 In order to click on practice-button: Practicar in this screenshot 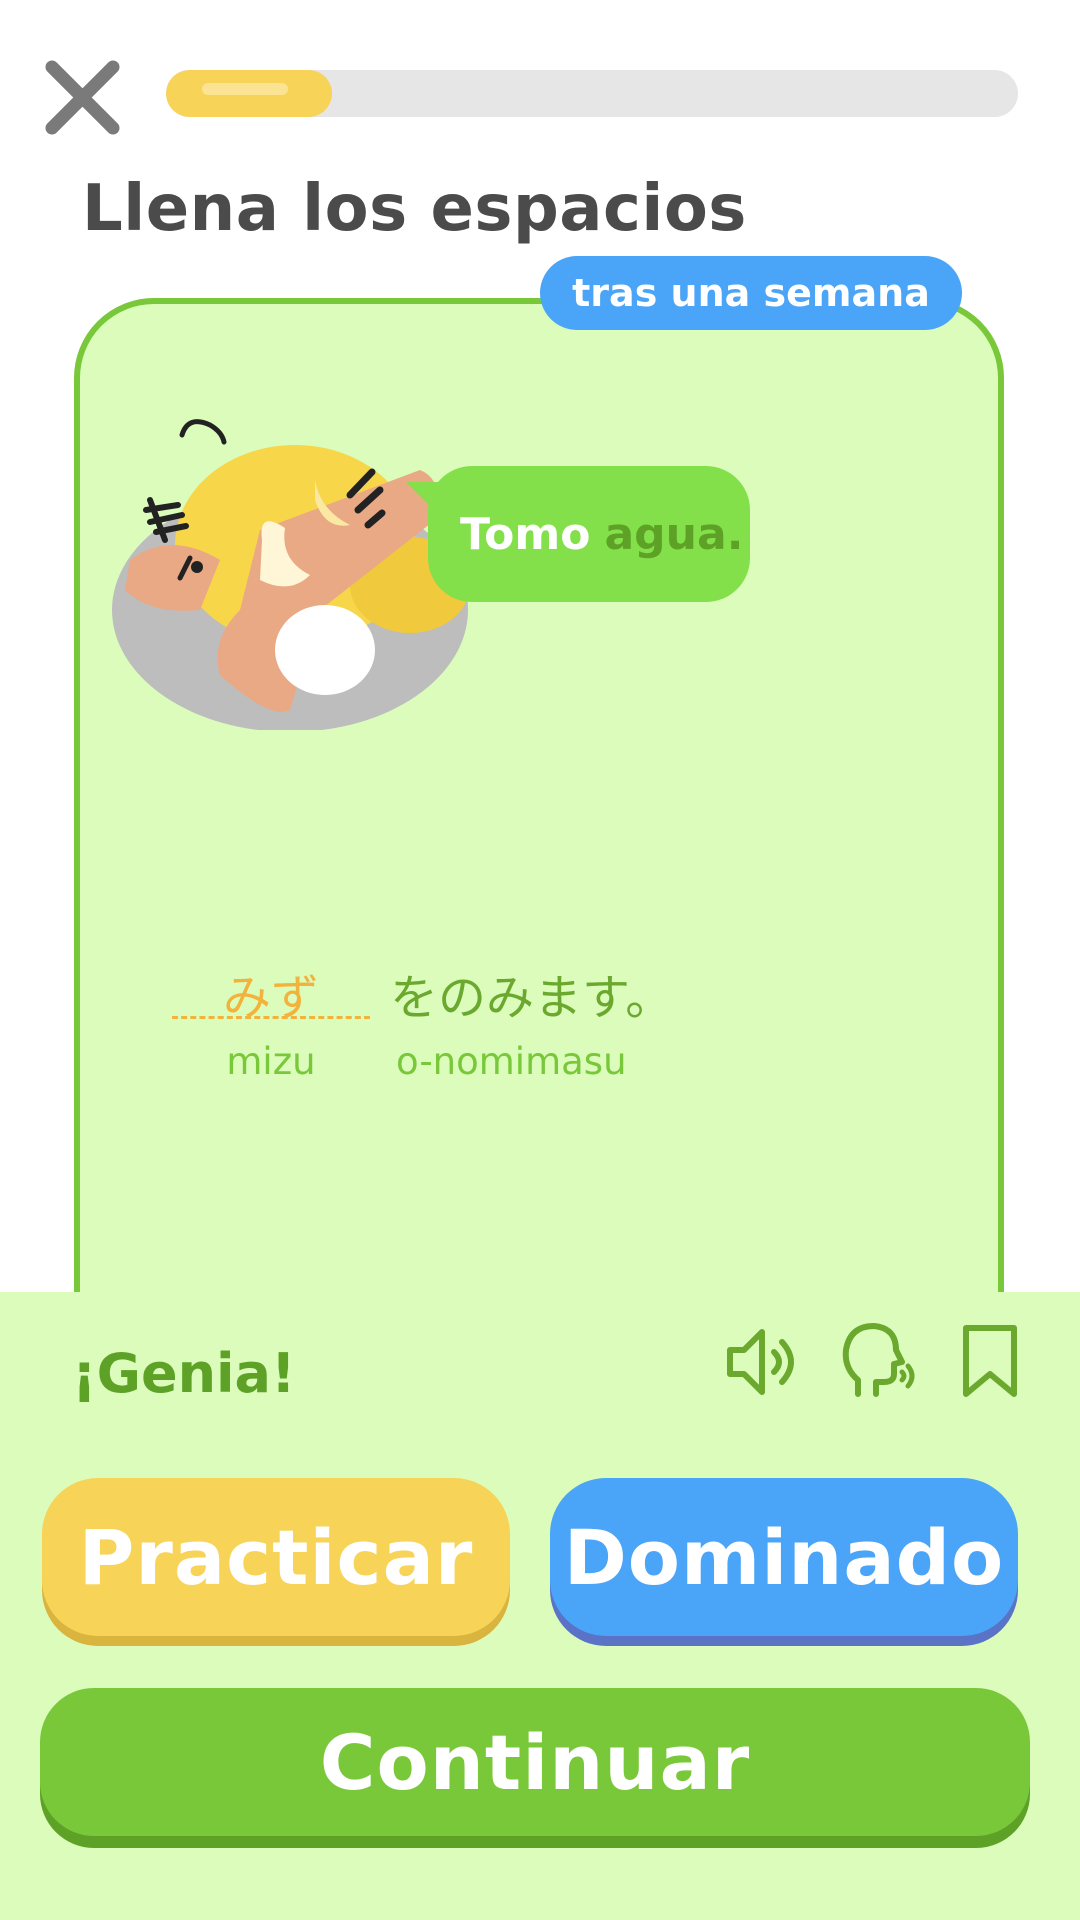, I will do `click(276, 1557)`.